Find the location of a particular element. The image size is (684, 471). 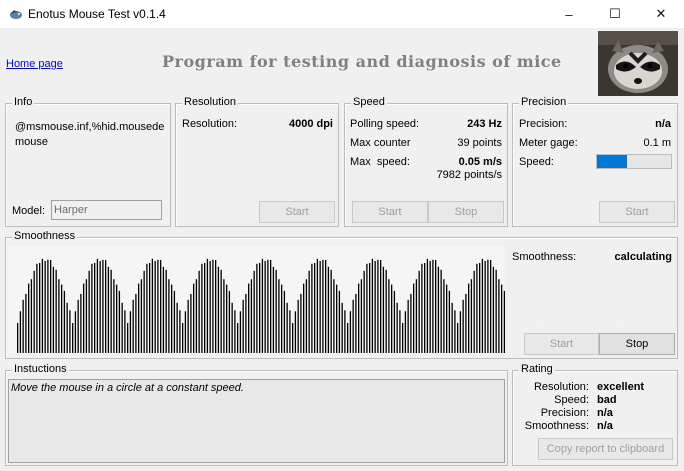

smoothness-stop-button: Stop is located at coordinates (637, 344).